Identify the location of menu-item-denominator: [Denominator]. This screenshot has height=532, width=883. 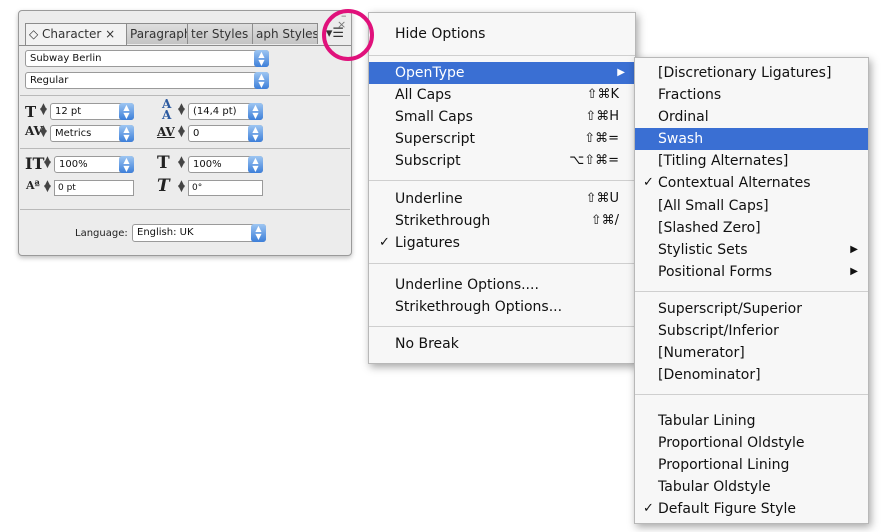
(751, 375).